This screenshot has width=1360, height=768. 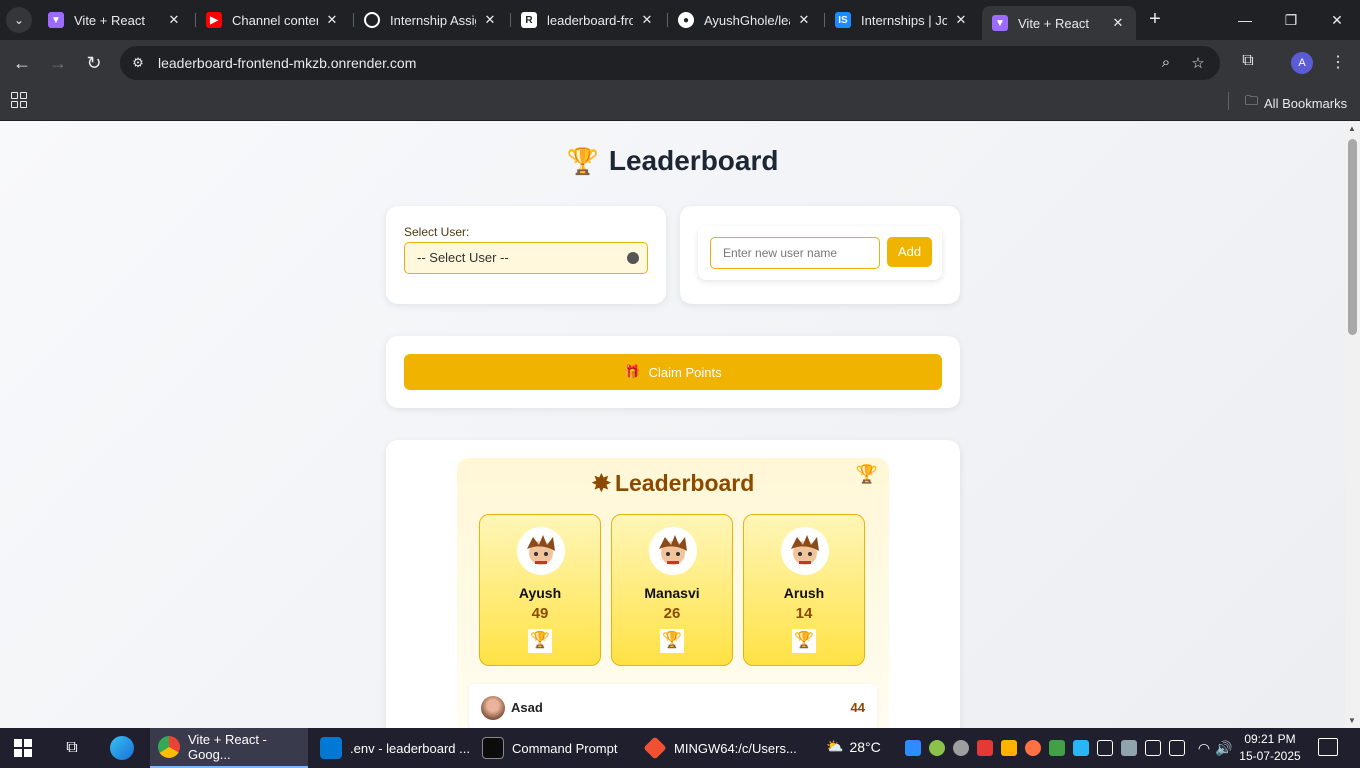 I want to click on notification-icon, so click(x=1328, y=747).